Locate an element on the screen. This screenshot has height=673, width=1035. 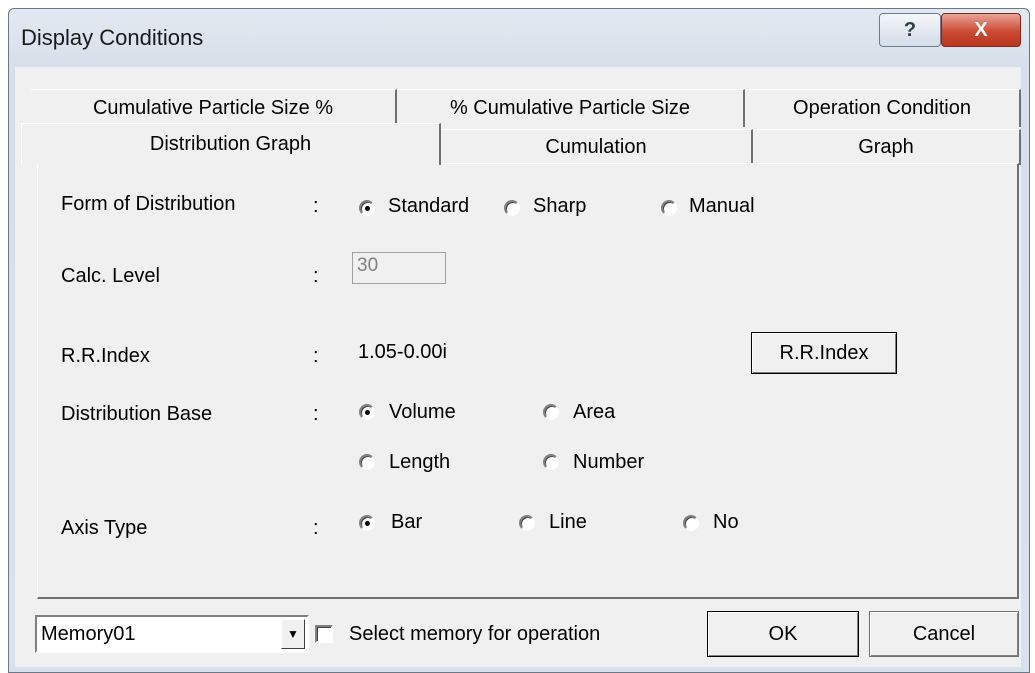
chevron-down-icon: ▼ is located at coordinates (293, 634).